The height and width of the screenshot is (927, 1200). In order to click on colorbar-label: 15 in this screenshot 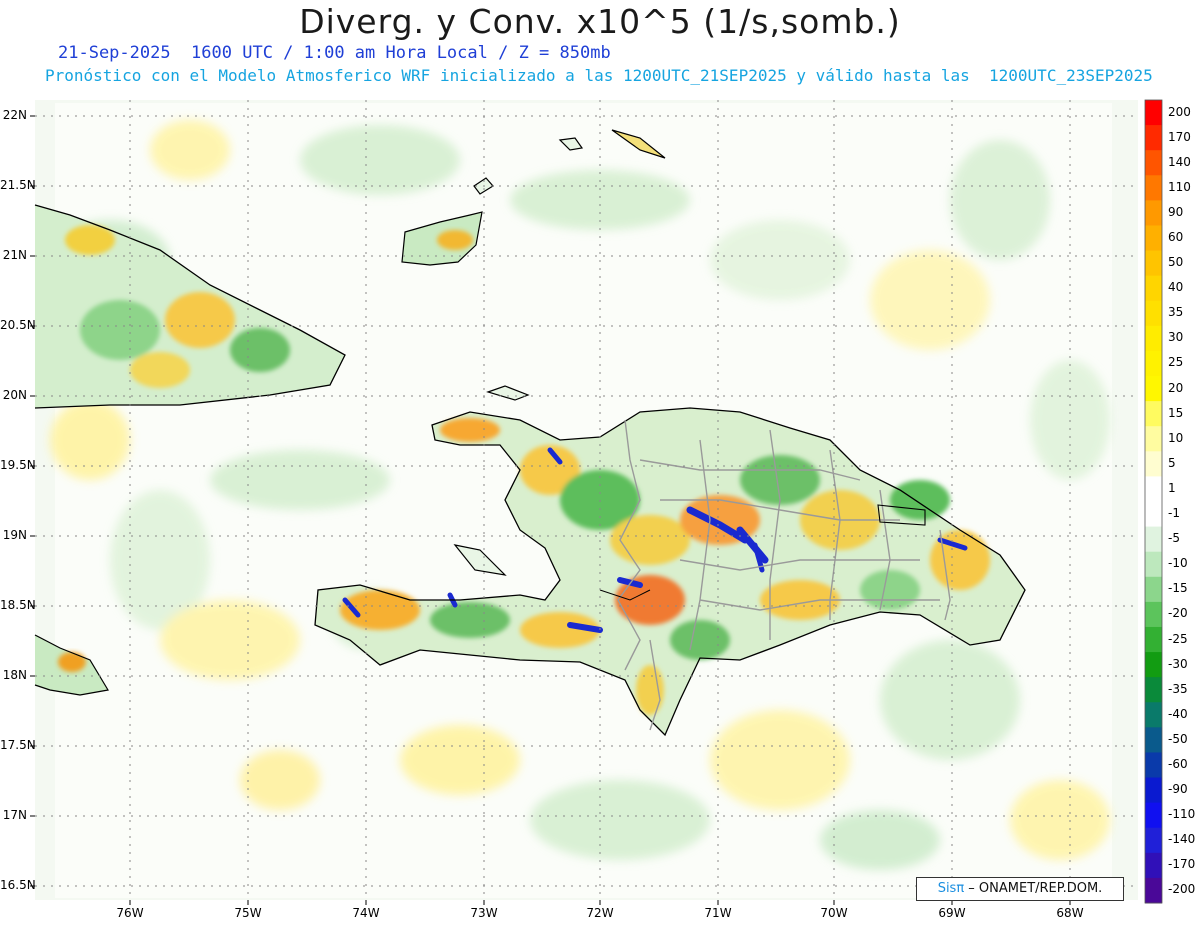, I will do `click(1176, 412)`.